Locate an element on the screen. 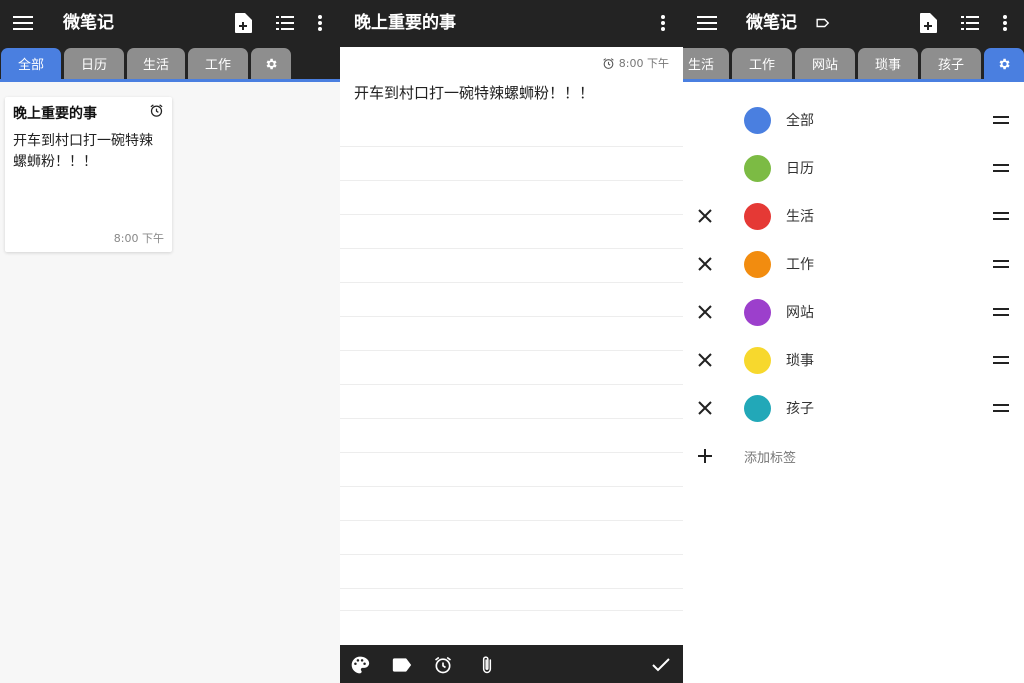 Image resolution: width=1024 pixels, height=683 pixels. label-name: 网站 is located at coordinates (800, 313).